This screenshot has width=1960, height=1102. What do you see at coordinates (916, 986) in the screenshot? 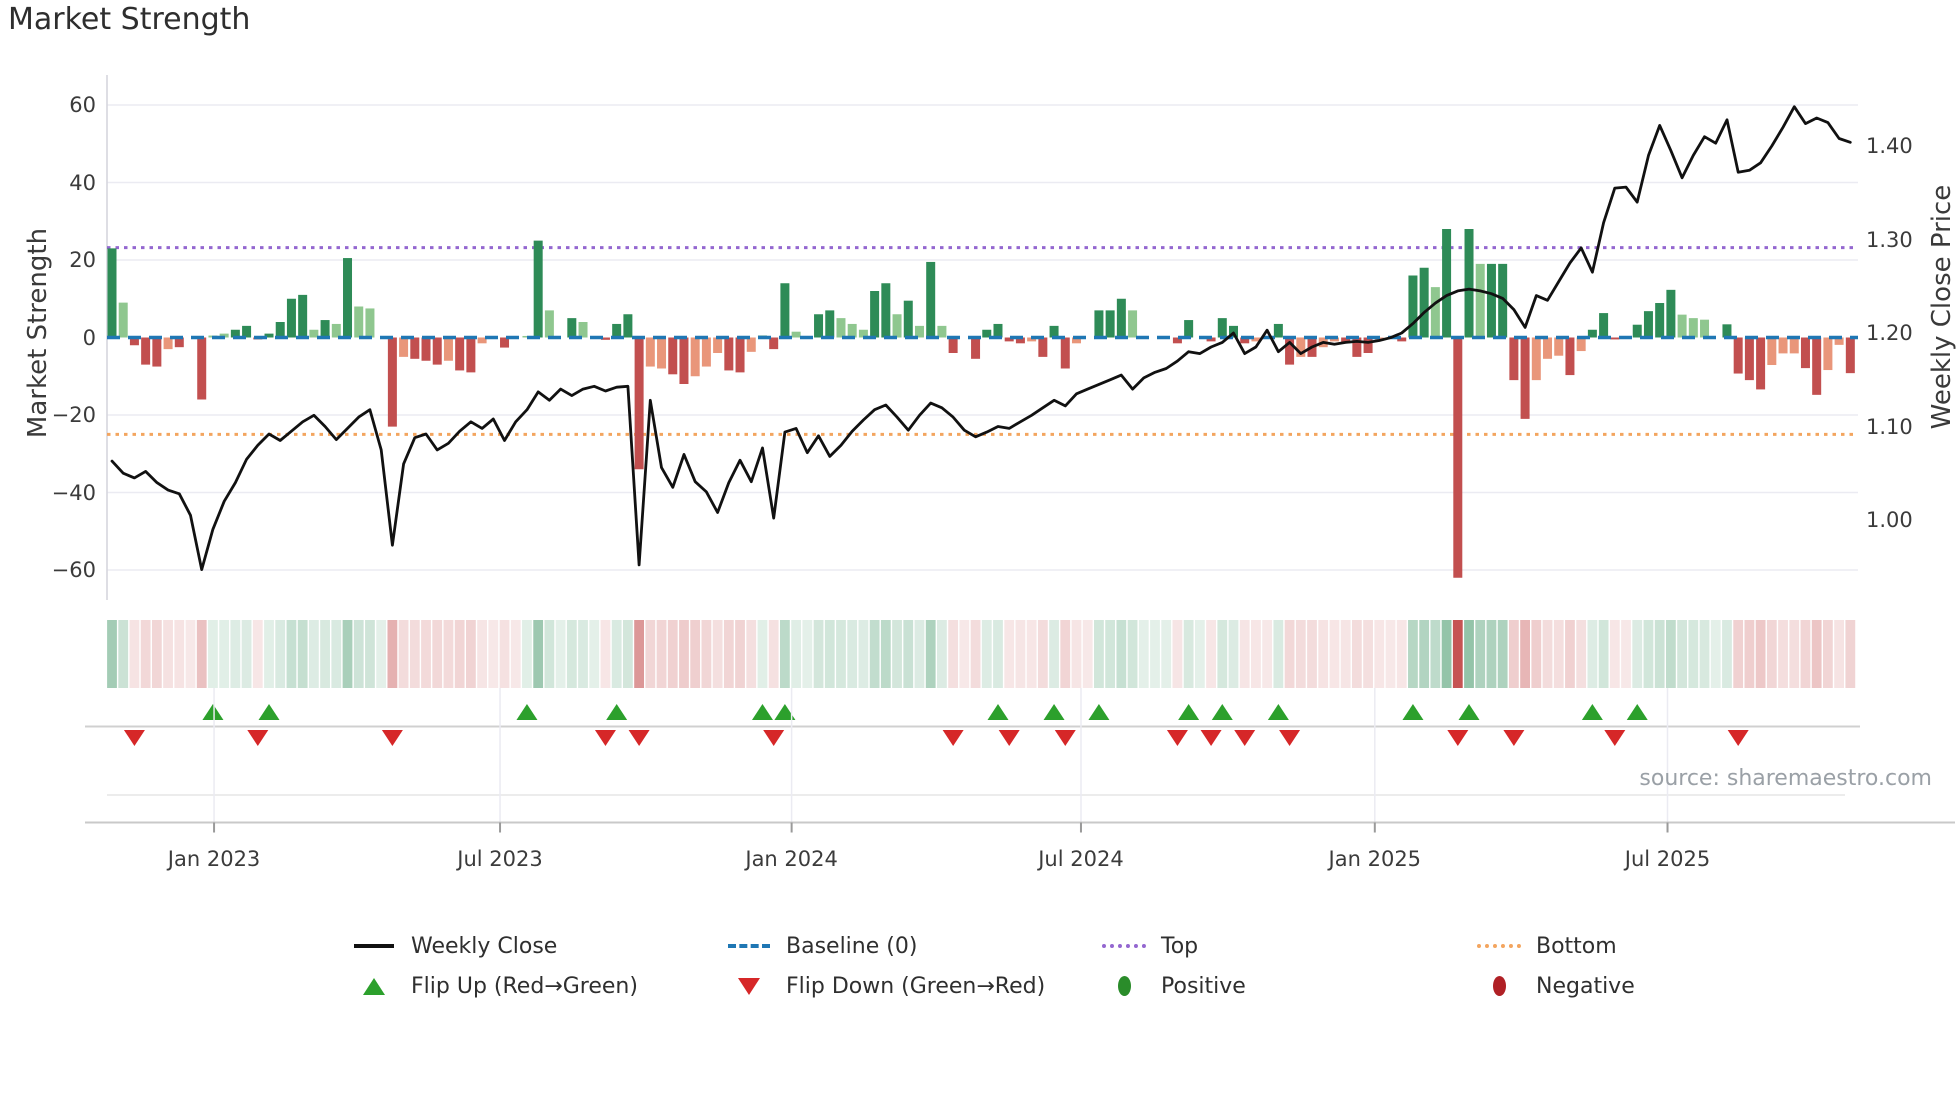
I see `legend-label: Flip Down (Green→Red)` at bounding box center [916, 986].